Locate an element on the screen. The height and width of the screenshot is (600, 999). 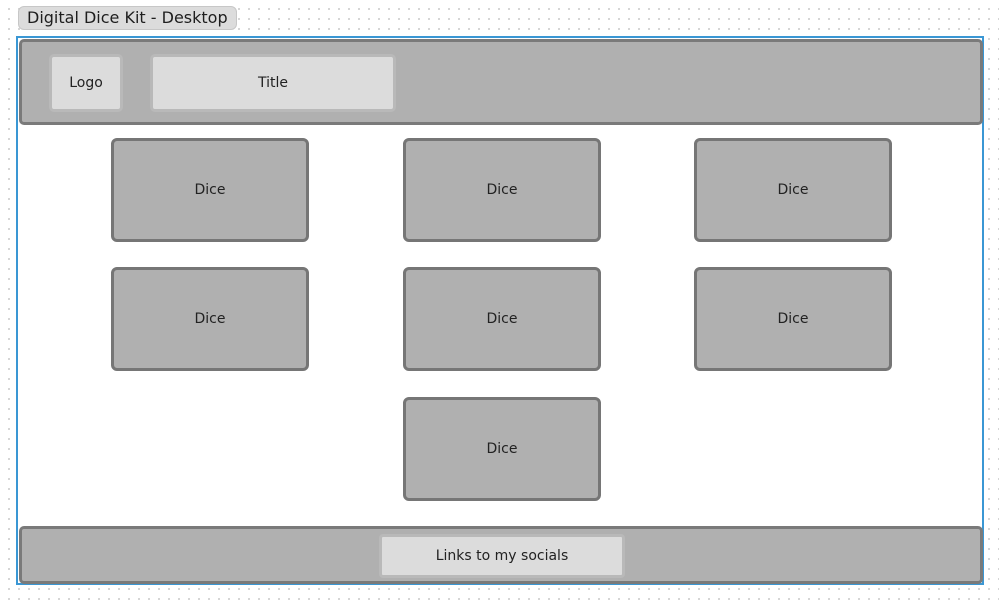
socials-links-button: Links to my socials is located at coordinates (502, 556).